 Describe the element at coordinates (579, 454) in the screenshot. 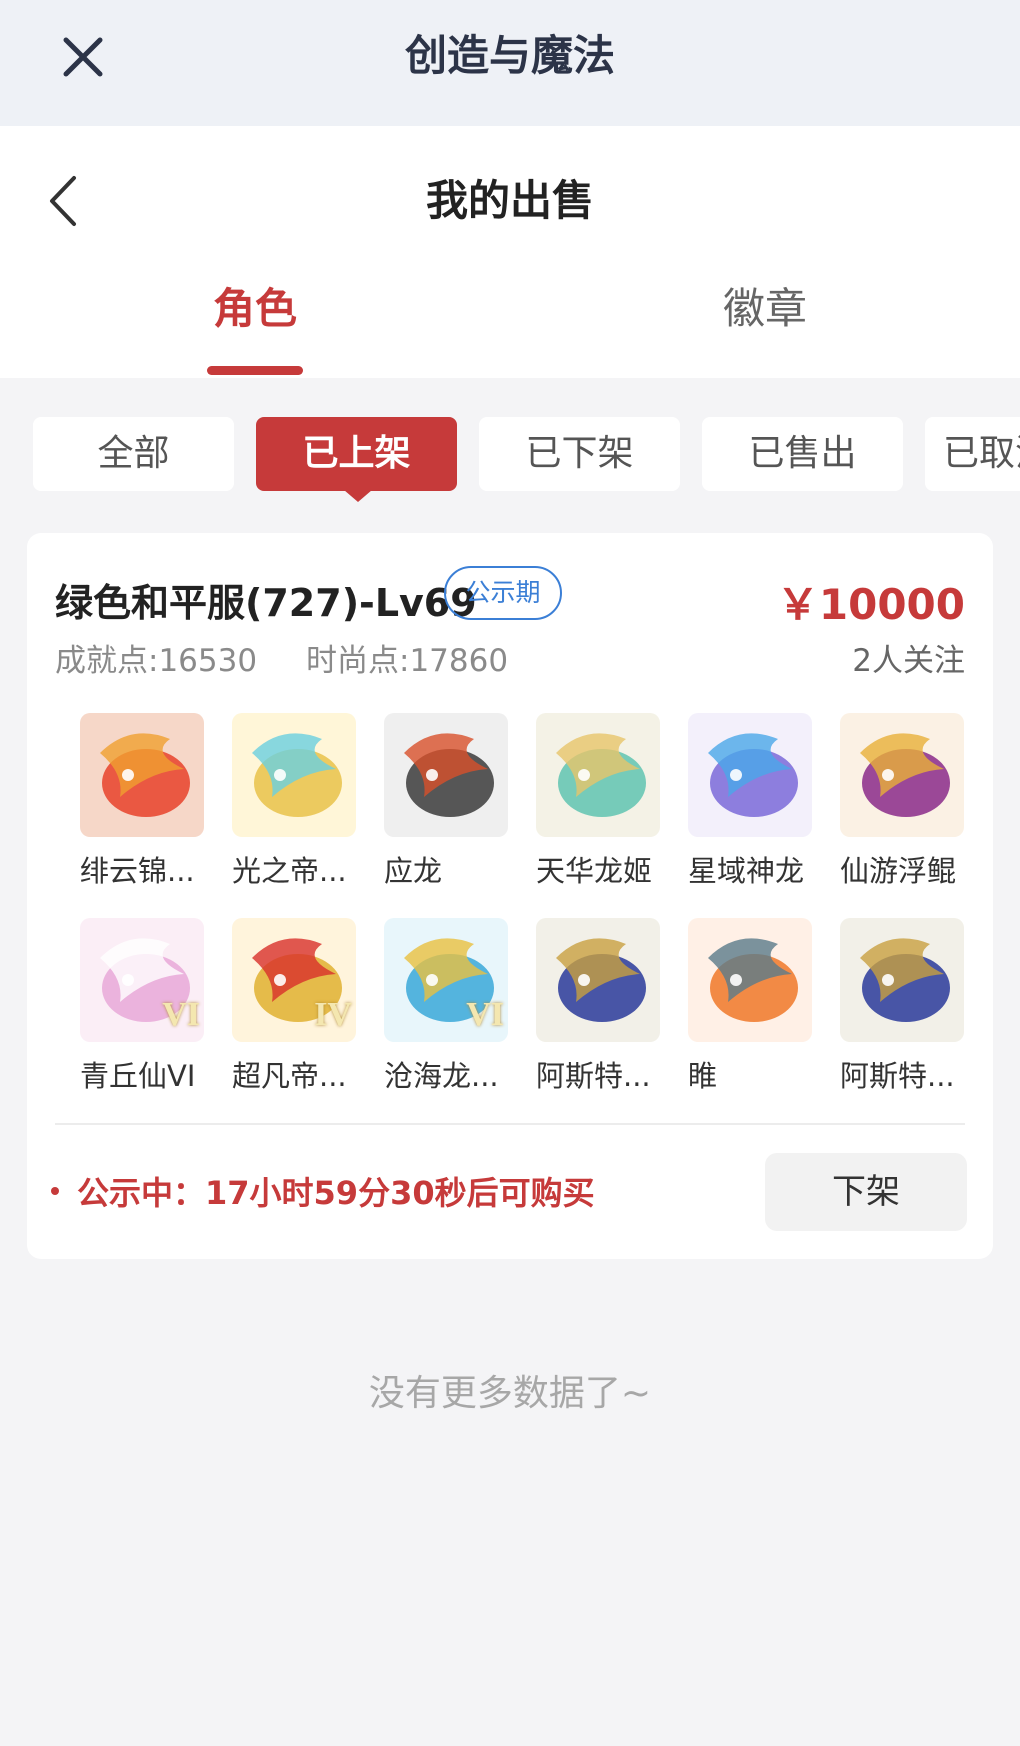

I see `filter-delisted: 已下架` at that location.